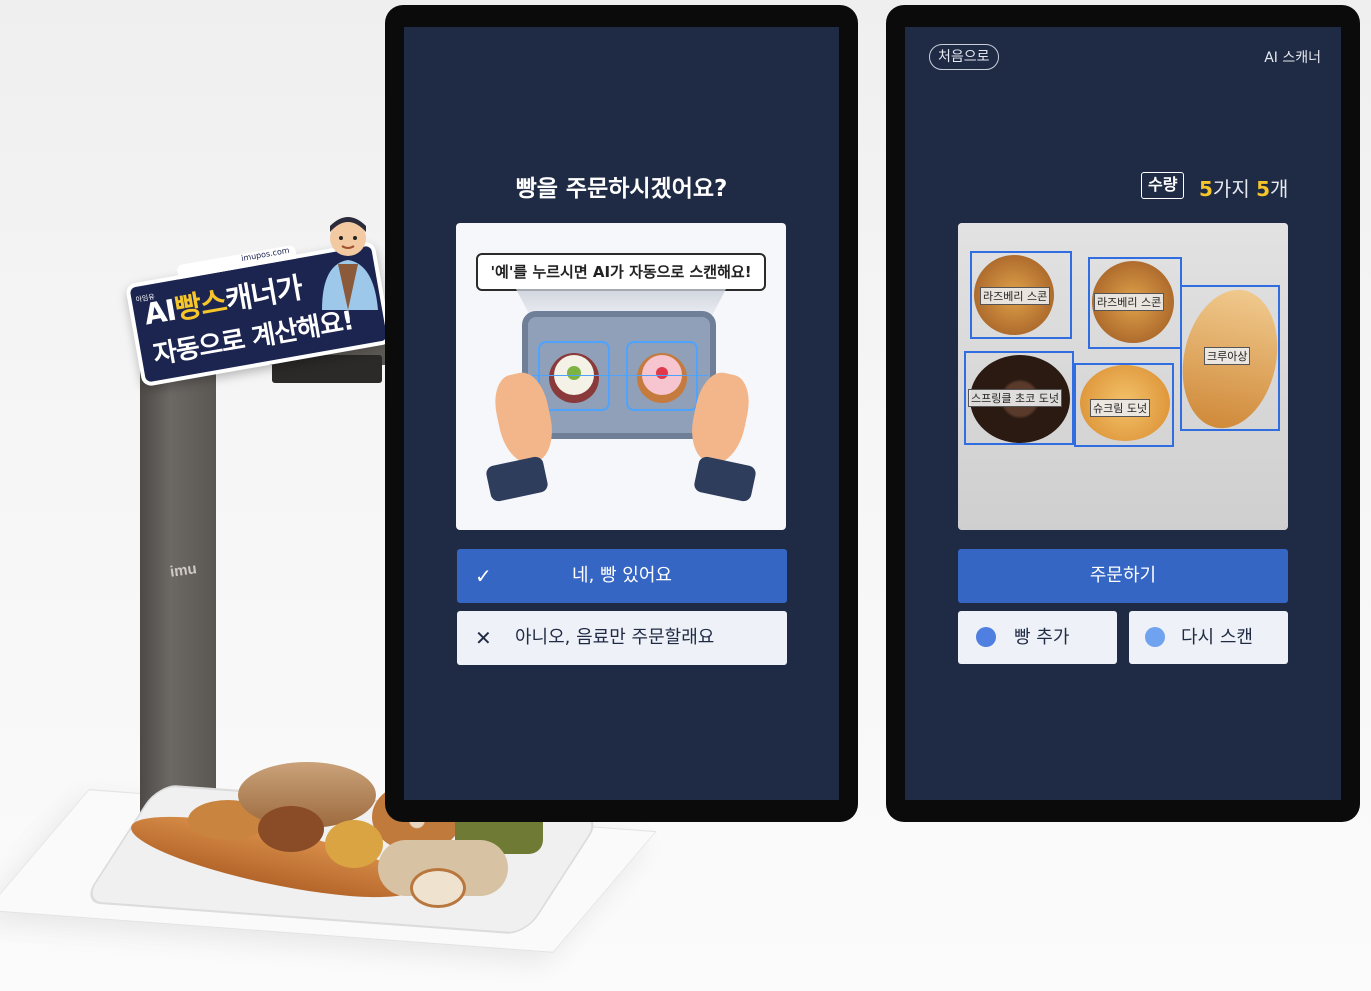 The height and width of the screenshot is (991, 1371). Describe the element at coordinates (354, 844) in the screenshot. I see `round-bun-image` at that location.